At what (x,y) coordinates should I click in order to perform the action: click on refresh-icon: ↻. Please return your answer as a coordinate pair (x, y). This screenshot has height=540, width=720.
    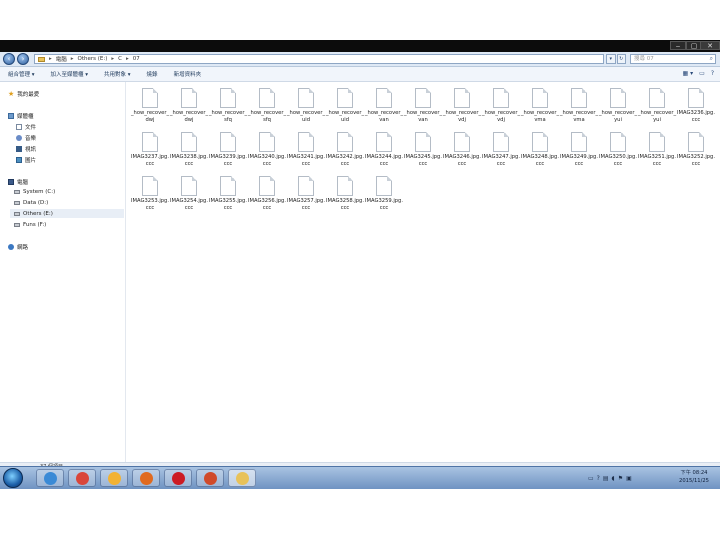
    Looking at the image, I should click on (621, 59).